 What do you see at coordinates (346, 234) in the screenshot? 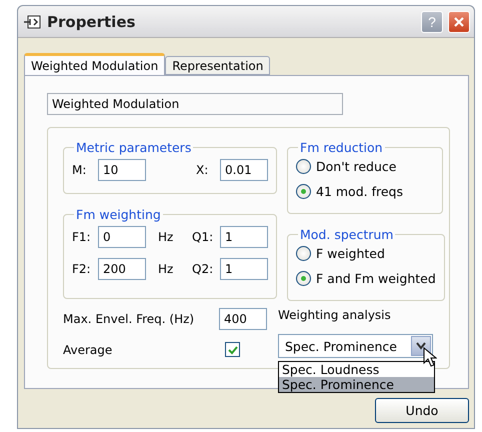
I see `group-title: Mod. spectrum` at bounding box center [346, 234].